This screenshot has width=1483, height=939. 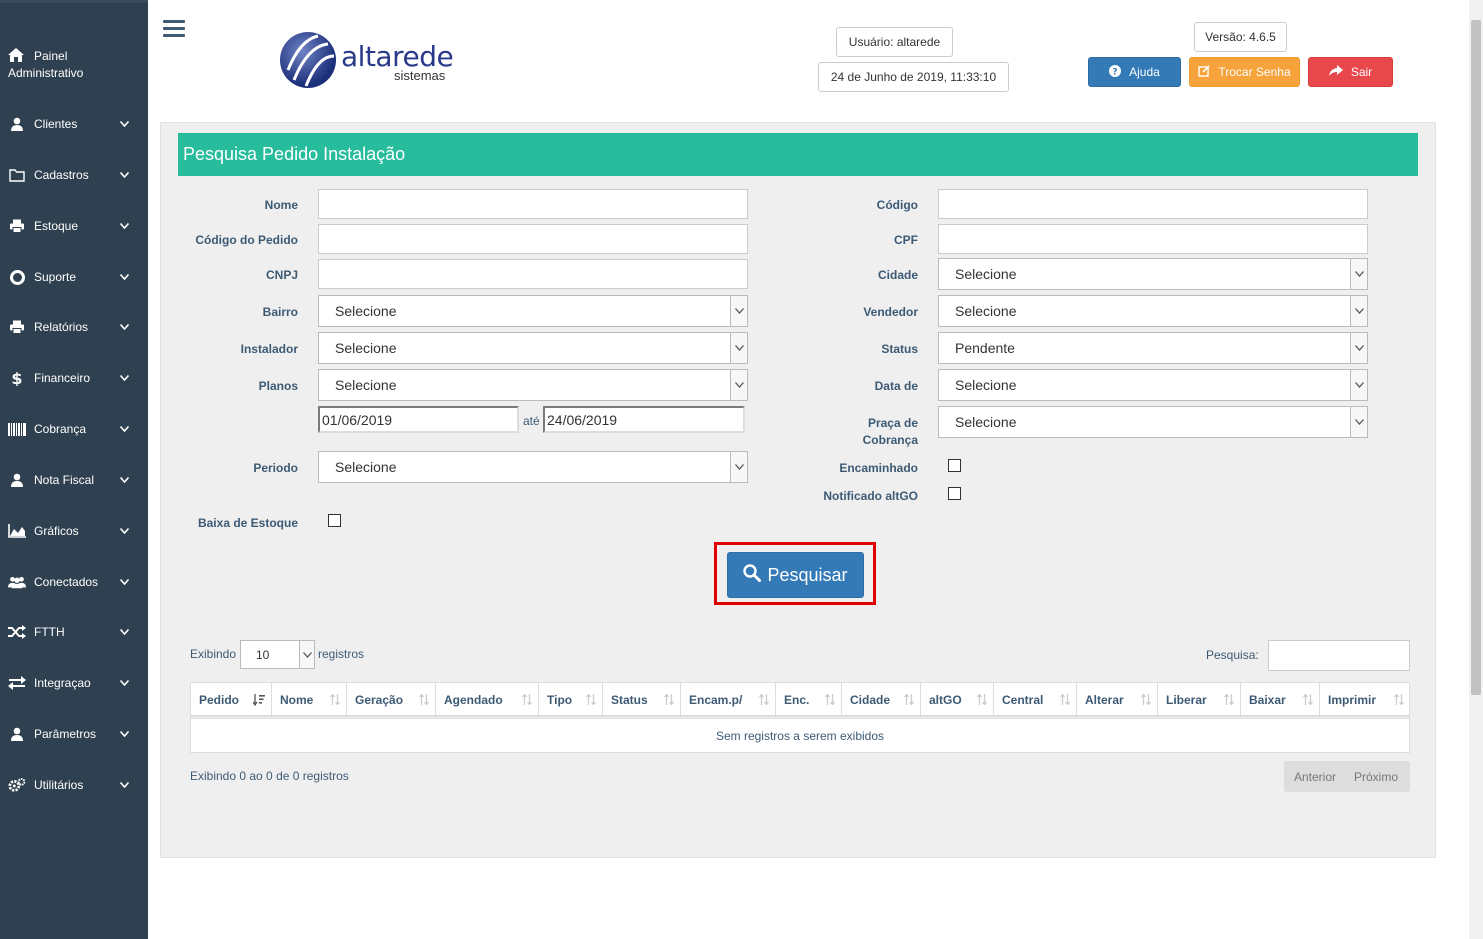 I want to click on table-search-label: Pesquisa:, so click(x=1232, y=655).